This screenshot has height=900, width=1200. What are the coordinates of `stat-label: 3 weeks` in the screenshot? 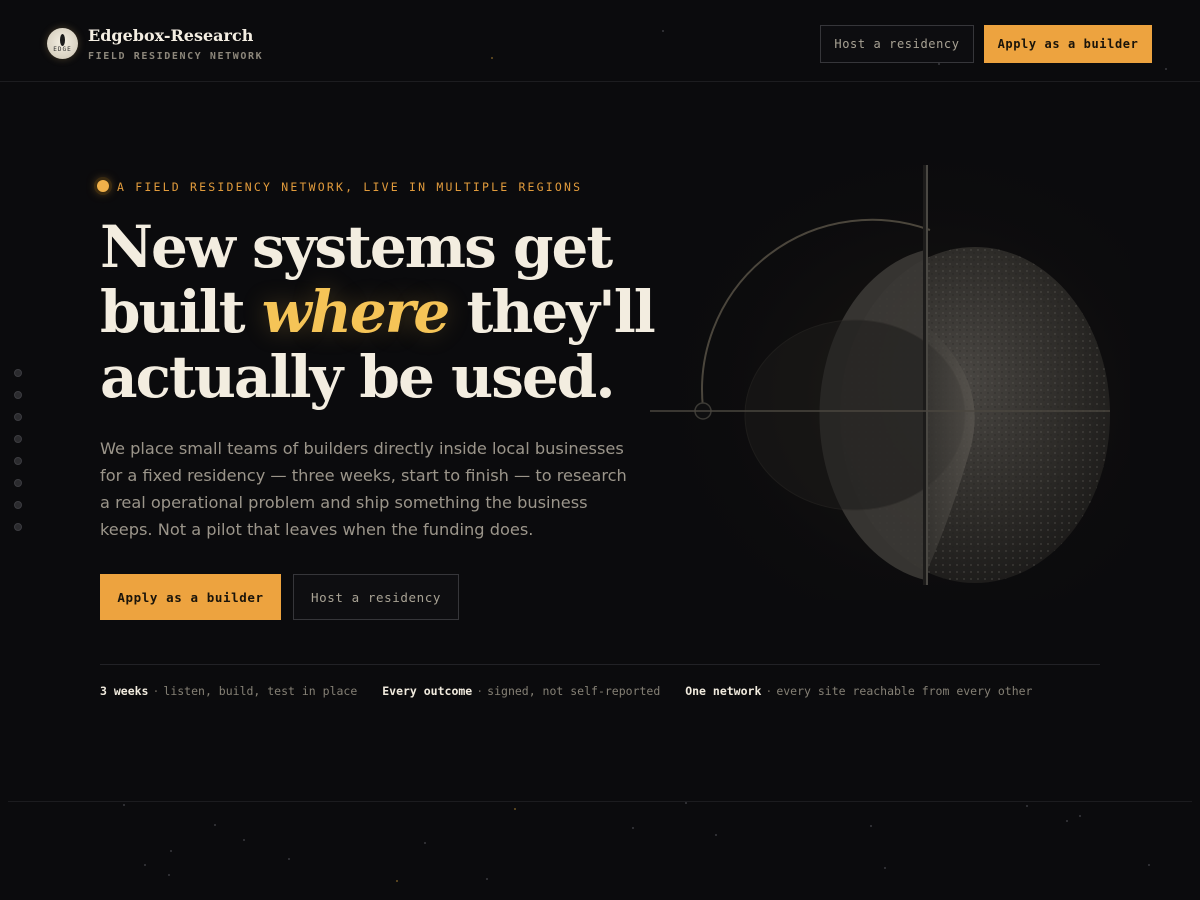 It's located at (124, 691).